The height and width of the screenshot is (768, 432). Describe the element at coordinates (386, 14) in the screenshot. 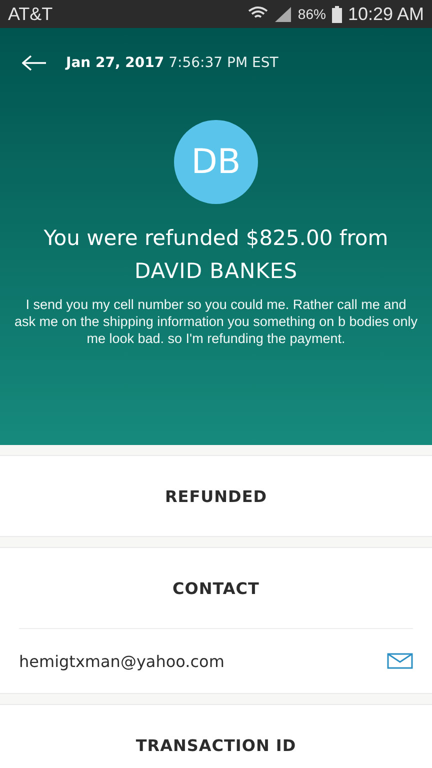

I see `clock-time: 10:29 AM` at that location.